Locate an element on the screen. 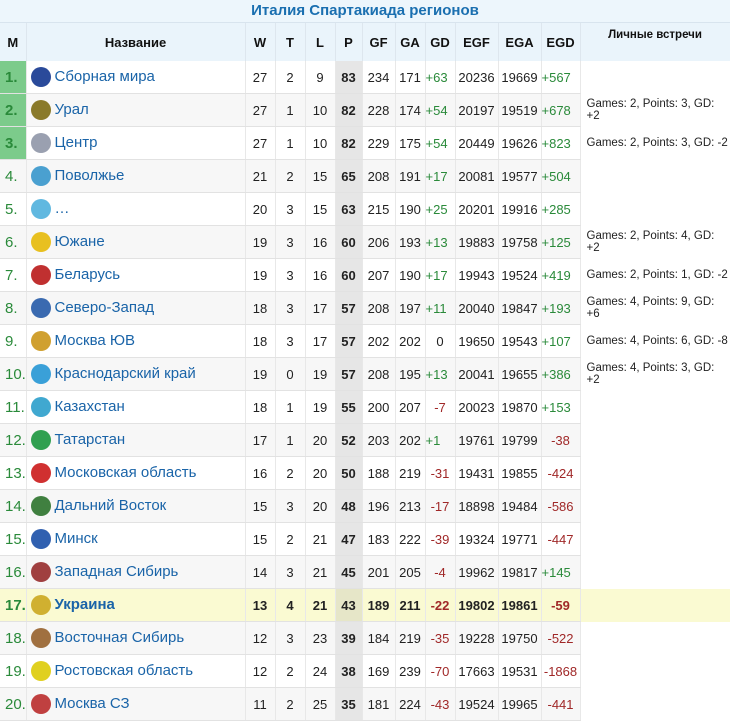 The width and height of the screenshot is (730, 721). head-to-head-cell: Games: 2, Points: 3, GD: +2 is located at coordinates (655, 110).